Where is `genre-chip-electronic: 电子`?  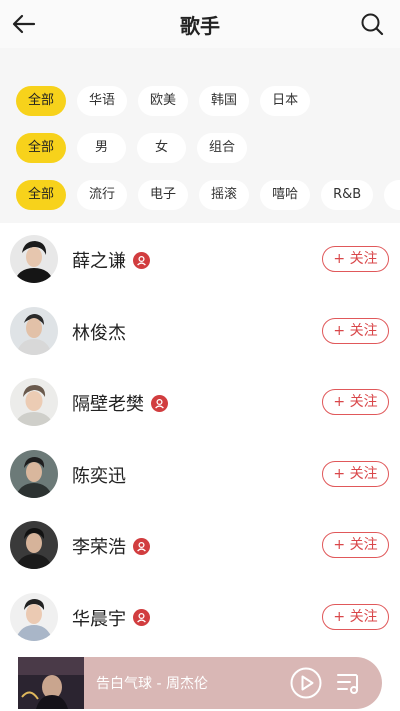
genre-chip-electronic: 电子 is located at coordinates (163, 195).